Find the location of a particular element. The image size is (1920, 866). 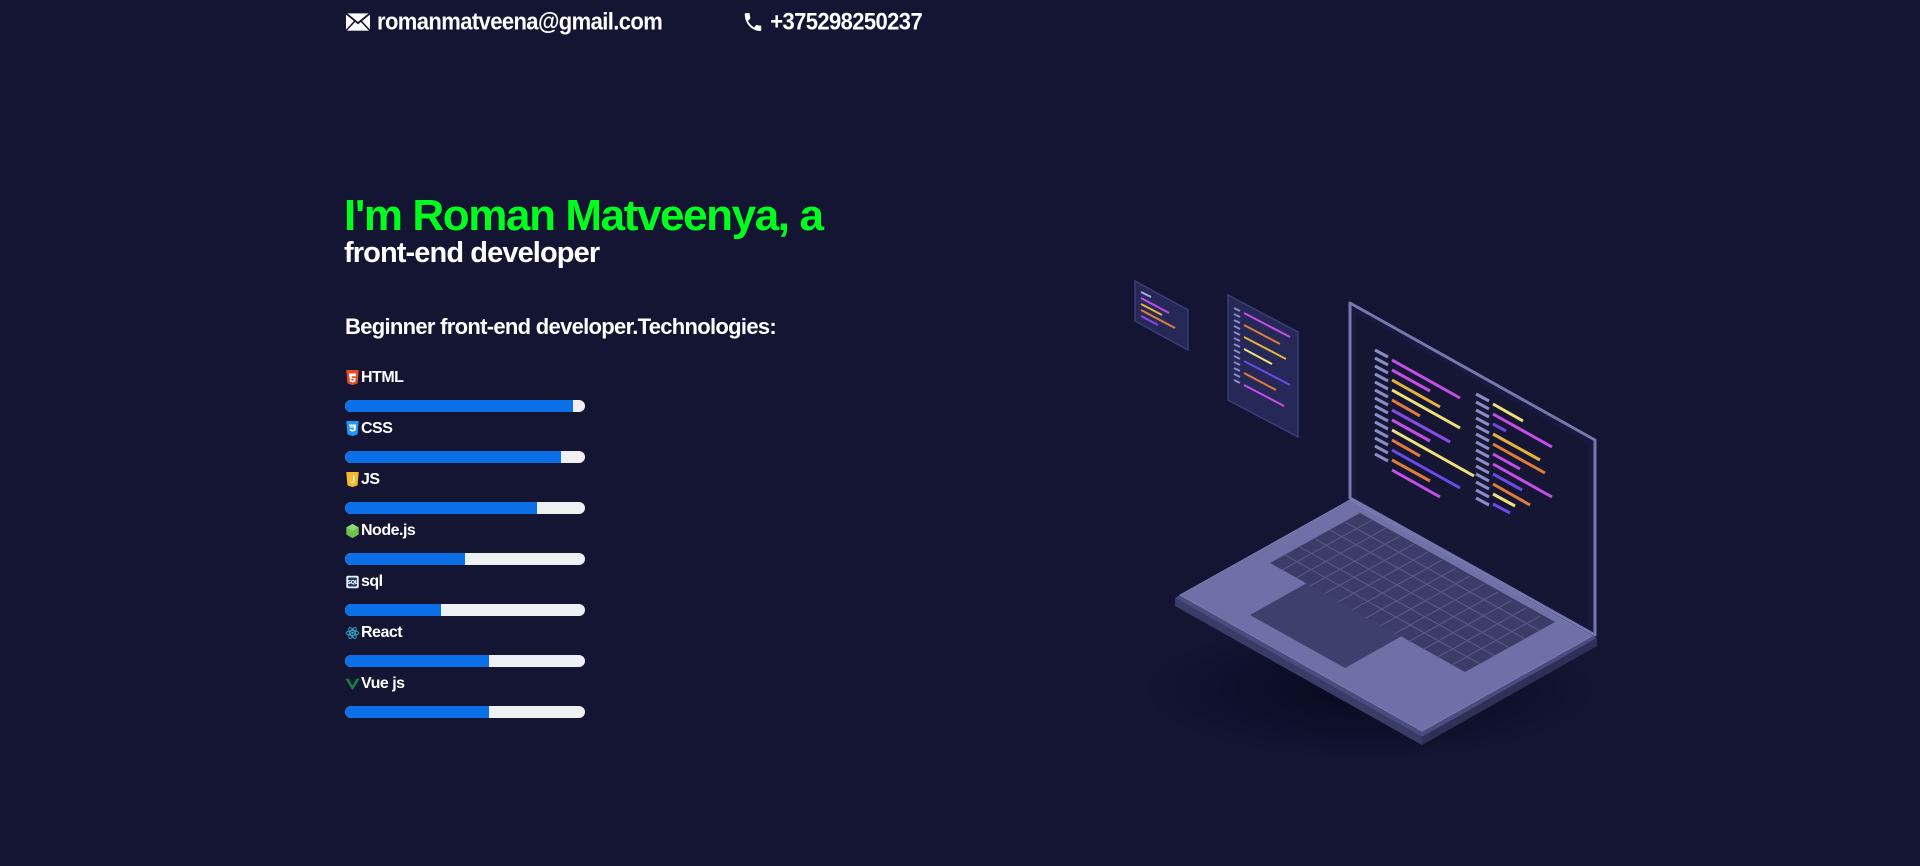

svg-text: SQL is located at coordinates (352, 583).